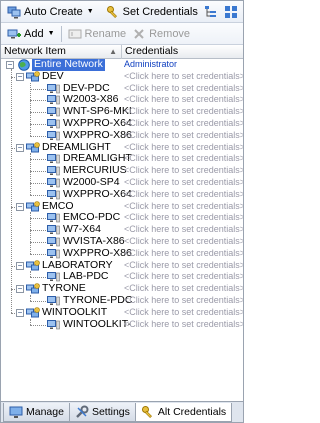 Image resolution: width=320 pixels, height=423 pixels. Describe the element at coordinates (53, 11) in the screenshot. I see `auto-create-label: Auto Create` at that location.